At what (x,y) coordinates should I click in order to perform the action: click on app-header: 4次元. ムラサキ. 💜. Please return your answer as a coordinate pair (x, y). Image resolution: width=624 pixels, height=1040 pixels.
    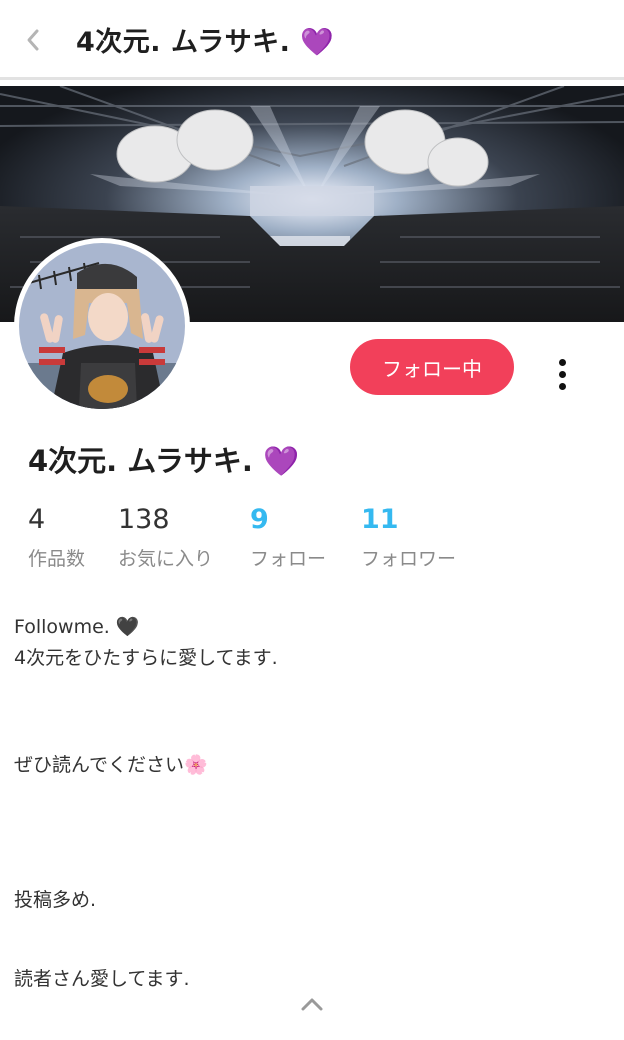
    Looking at the image, I should click on (312, 40).